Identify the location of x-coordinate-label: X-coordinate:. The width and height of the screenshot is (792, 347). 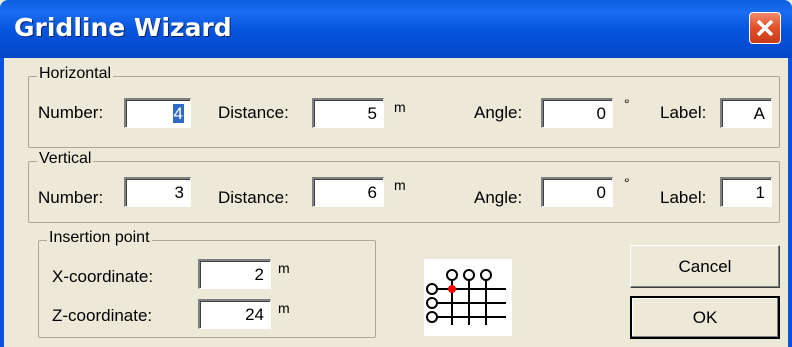
(103, 276).